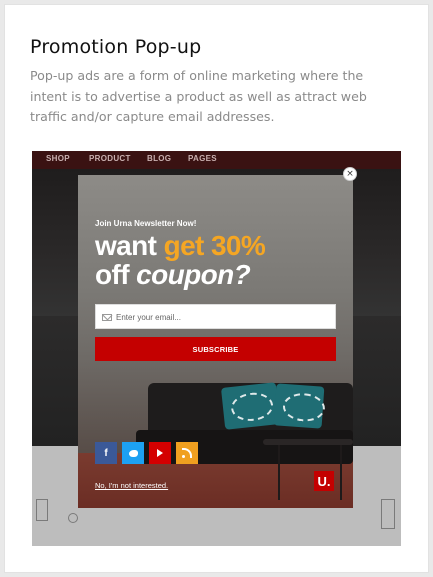  What do you see at coordinates (202, 158) in the screenshot?
I see `nav-item-pages: PAGES` at bounding box center [202, 158].